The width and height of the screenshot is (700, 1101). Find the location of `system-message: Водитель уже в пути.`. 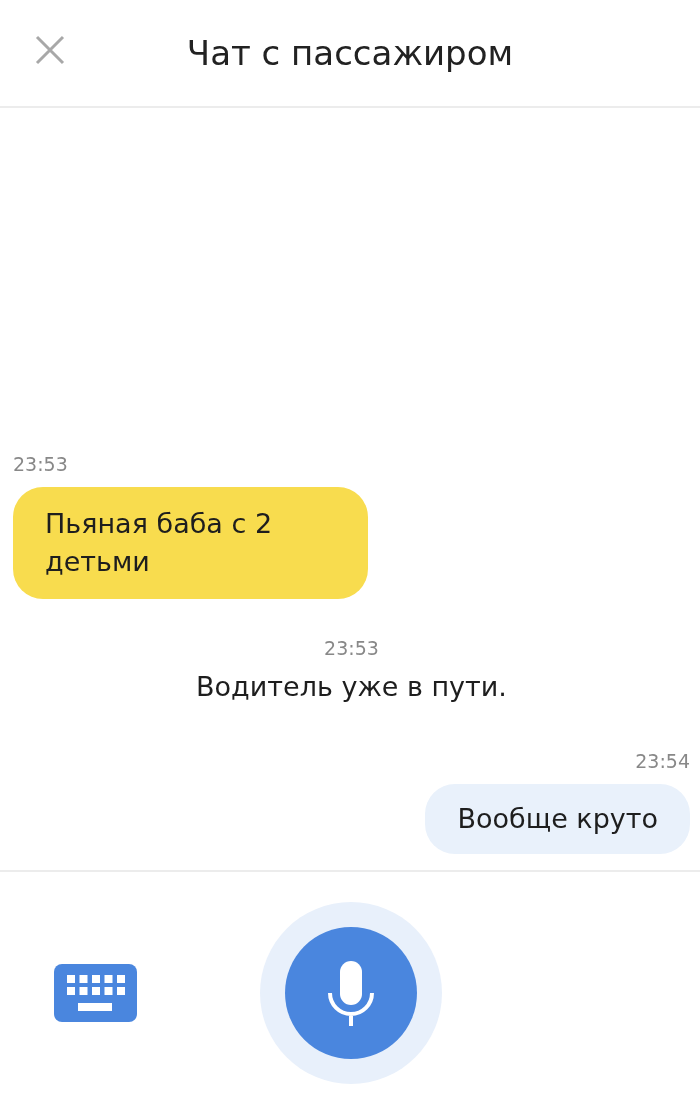

system-message: Водитель уже в пути. is located at coordinates (351, 686).